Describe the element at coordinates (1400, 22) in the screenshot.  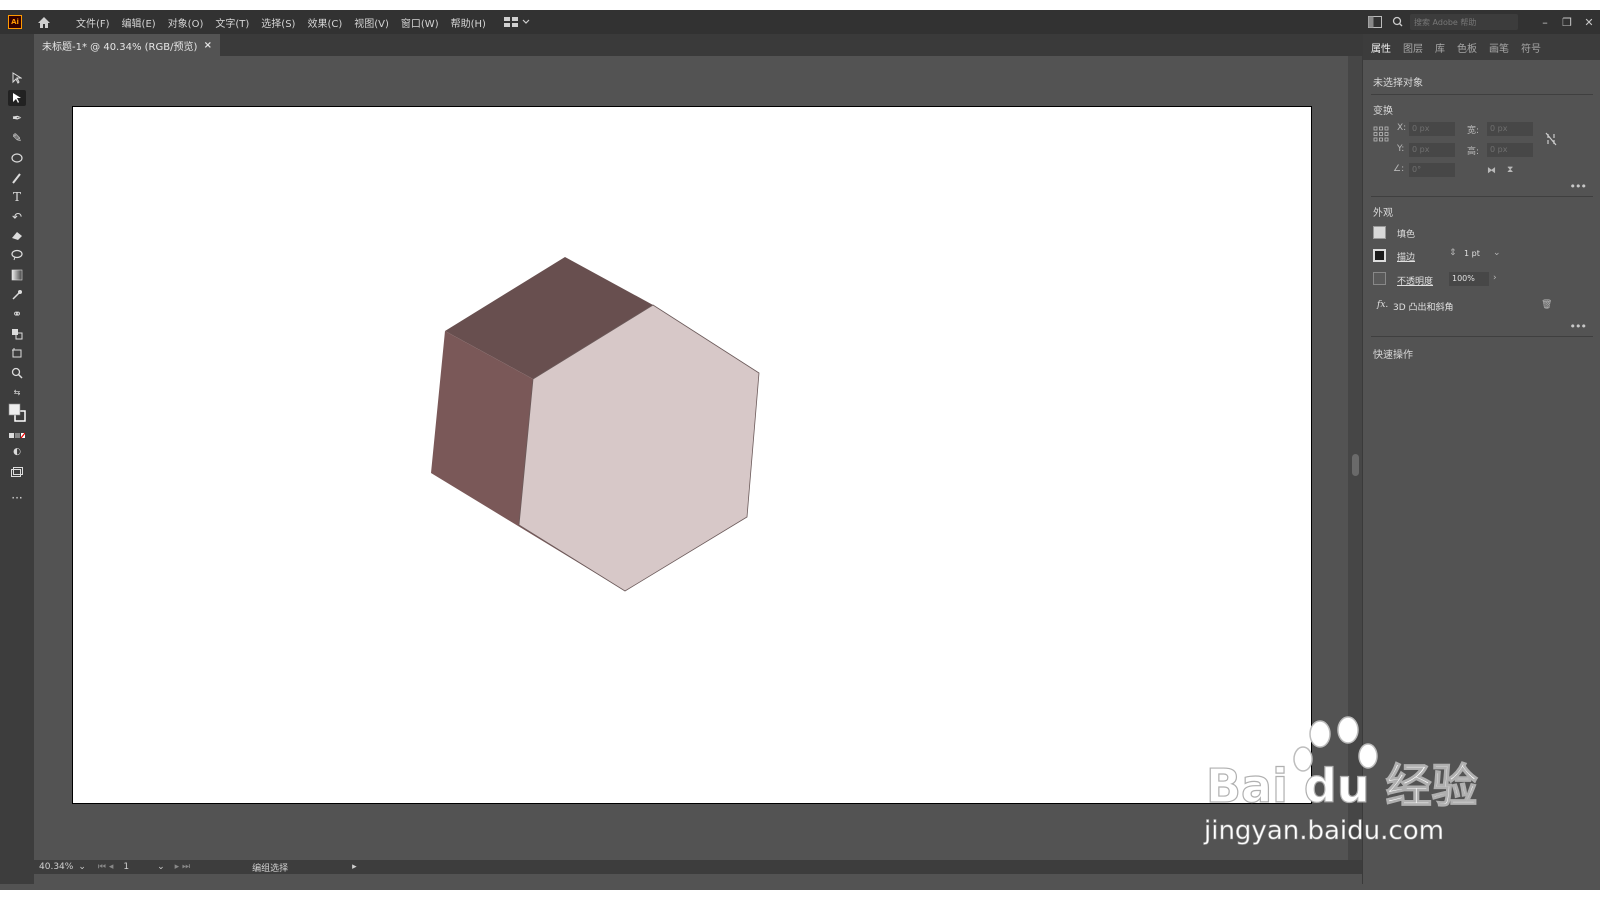
I see `search-icon` at that location.